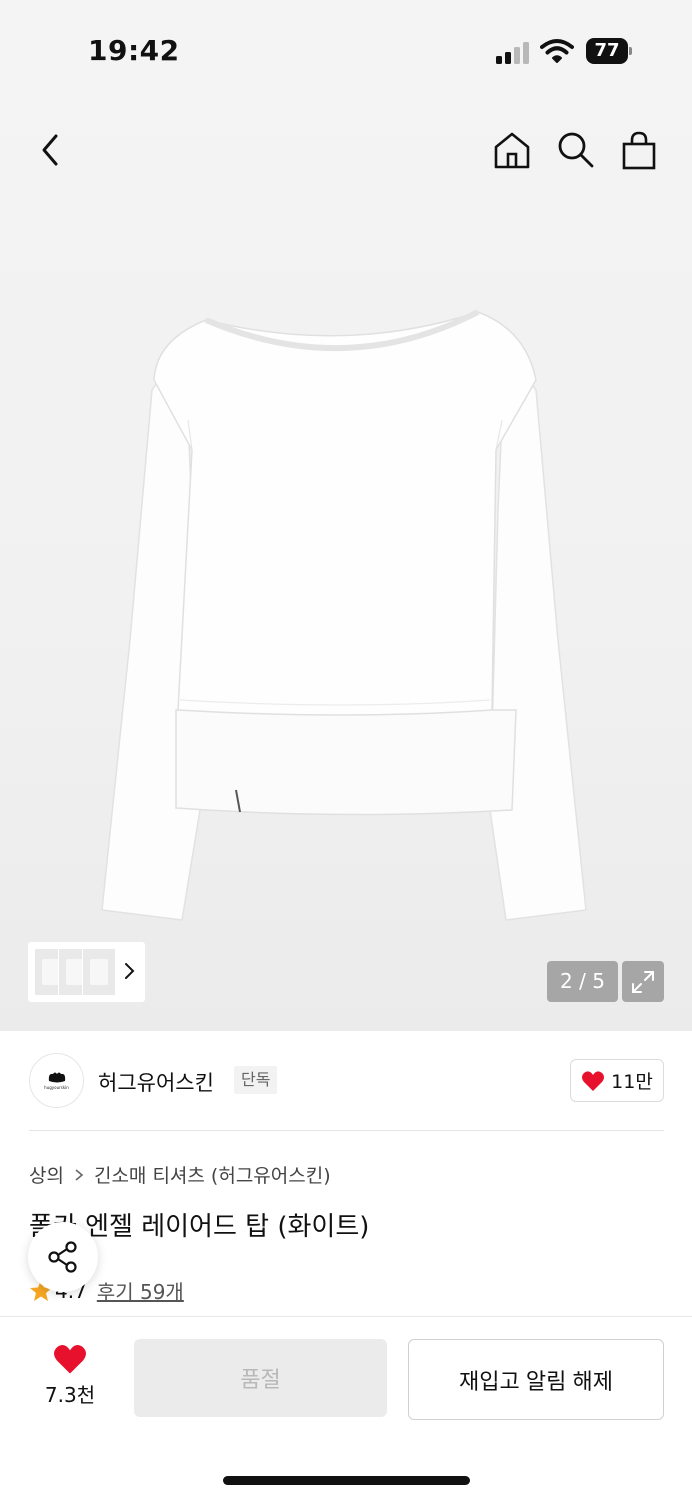 The height and width of the screenshot is (1500, 692). What do you see at coordinates (140, 1290) in the screenshot?
I see `reviews-link: 후기 59개` at bounding box center [140, 1290].